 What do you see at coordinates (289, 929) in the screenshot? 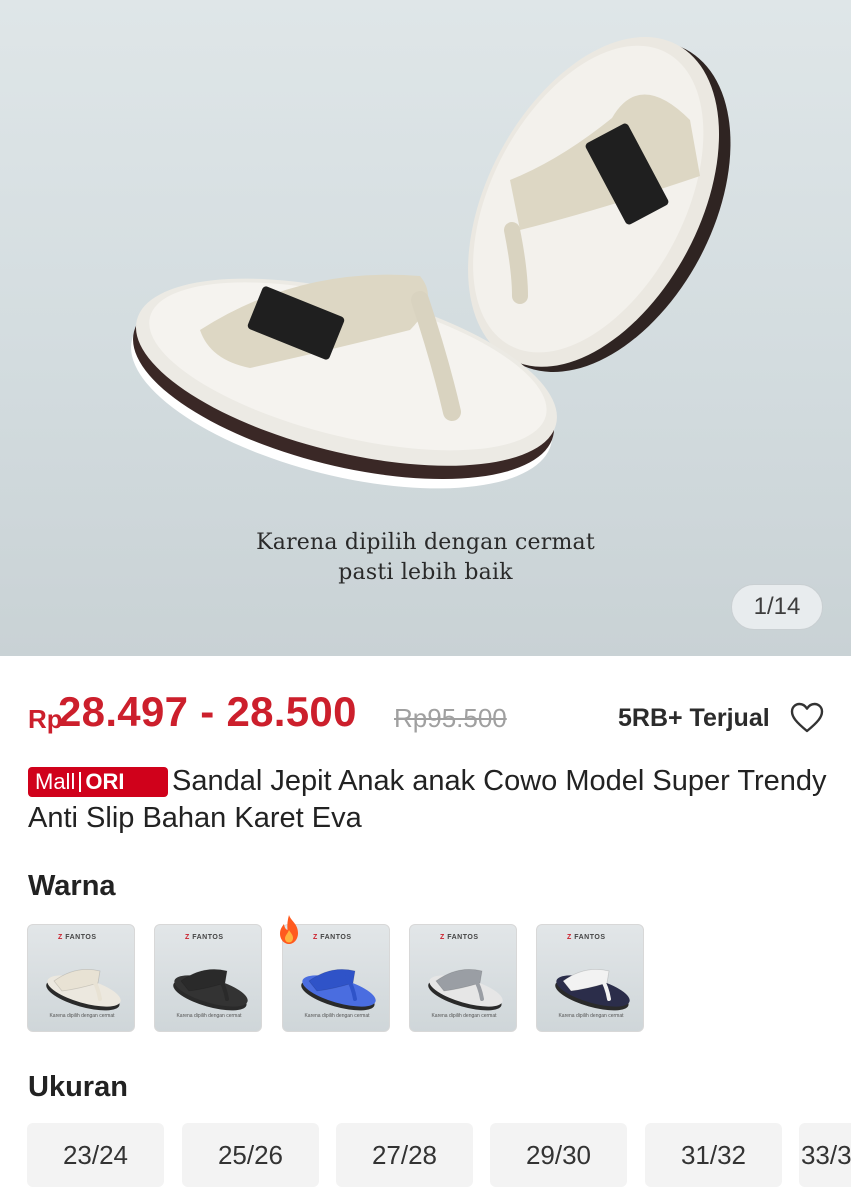
I see `fire-icon` at bounding box center [289, 929].